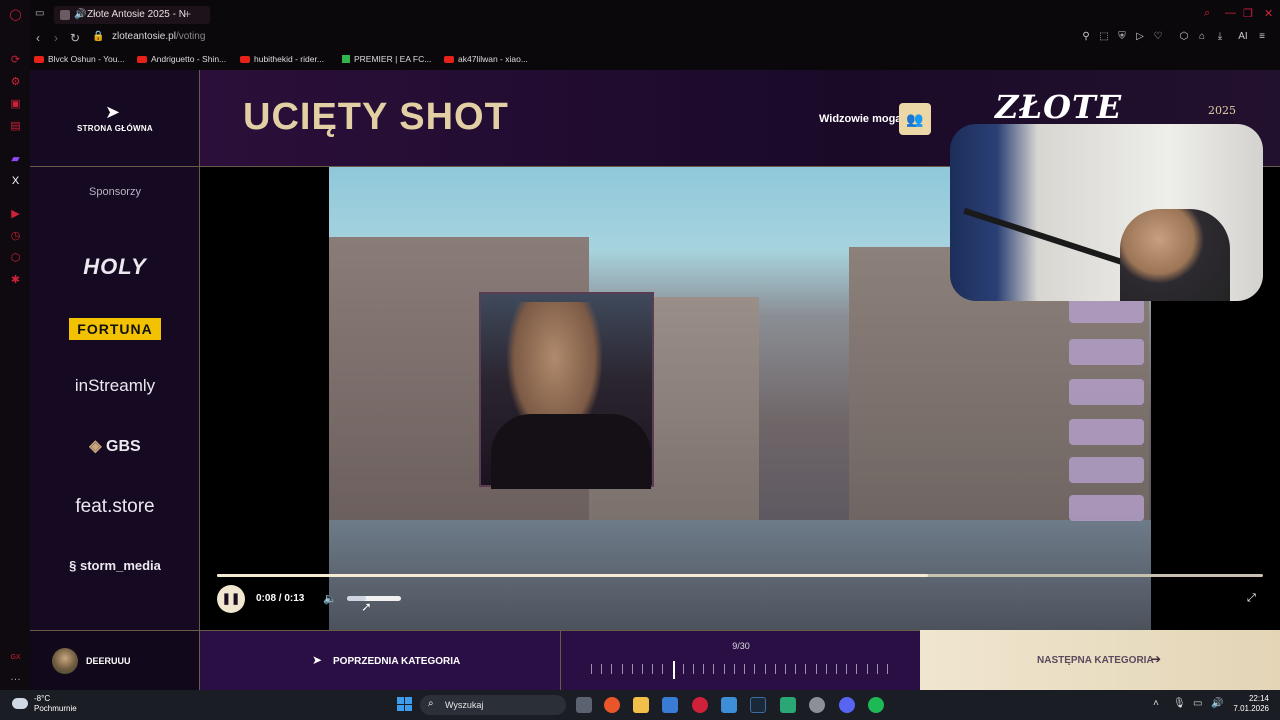  I want to click on close-icon: ✕, so click(1268, 13).